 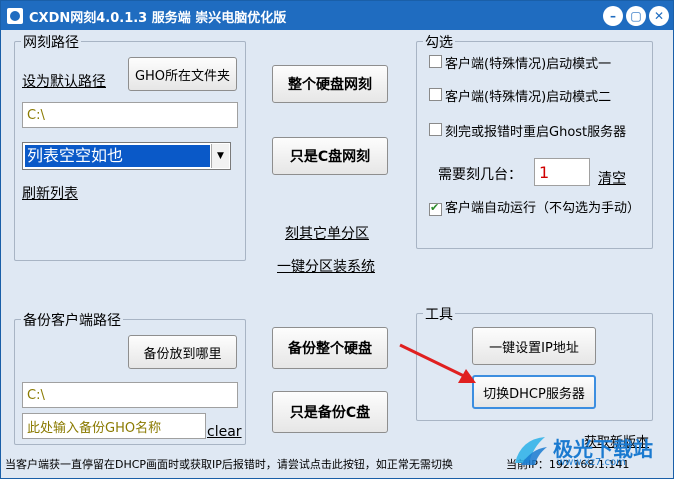 I want to click on clear-backup-name-link: clear, so click(x=224, y=432).